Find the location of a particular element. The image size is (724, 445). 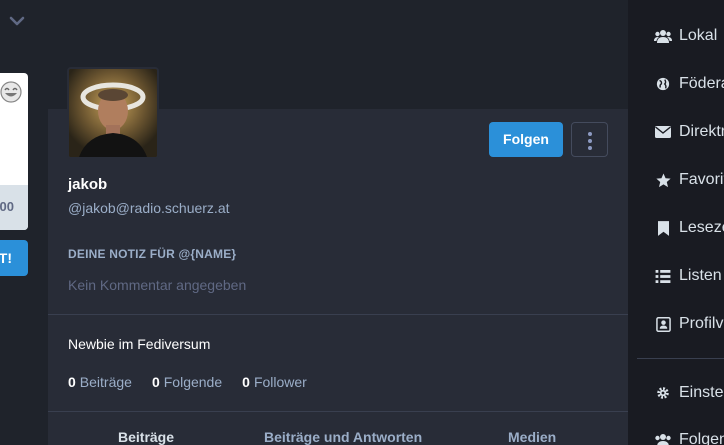

nav-item-follows: Folgende is located at coordinates (689, 436).